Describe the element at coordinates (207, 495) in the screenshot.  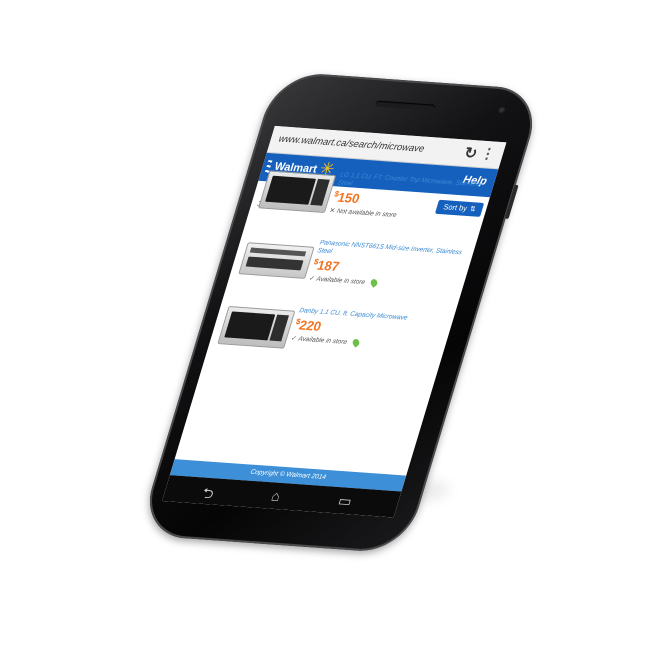
I see `back-icon: ⮌` at that location.